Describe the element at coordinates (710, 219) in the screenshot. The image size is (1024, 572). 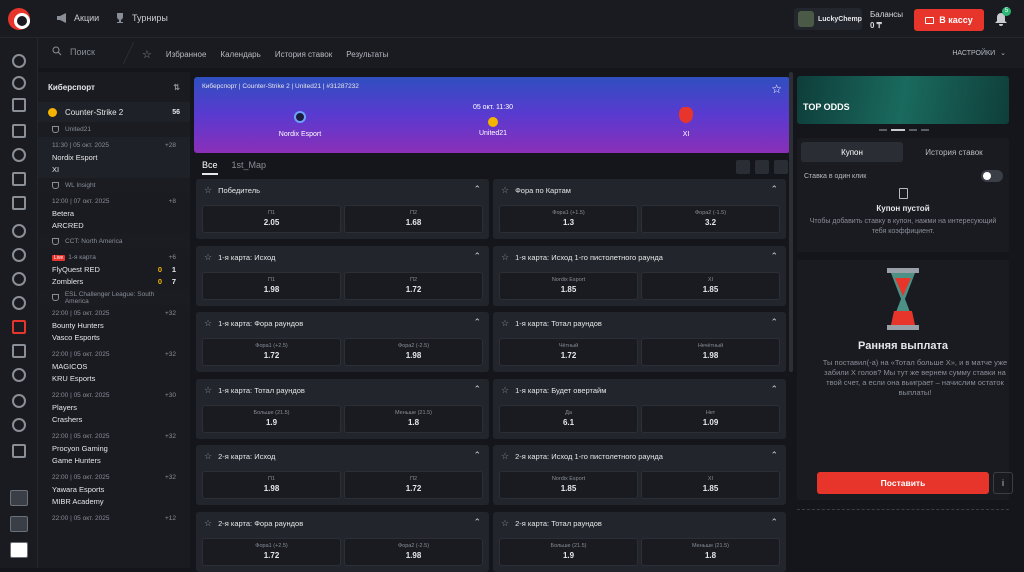
I see `odd-button: Фора2 (-1.5) 3.2` at that location.